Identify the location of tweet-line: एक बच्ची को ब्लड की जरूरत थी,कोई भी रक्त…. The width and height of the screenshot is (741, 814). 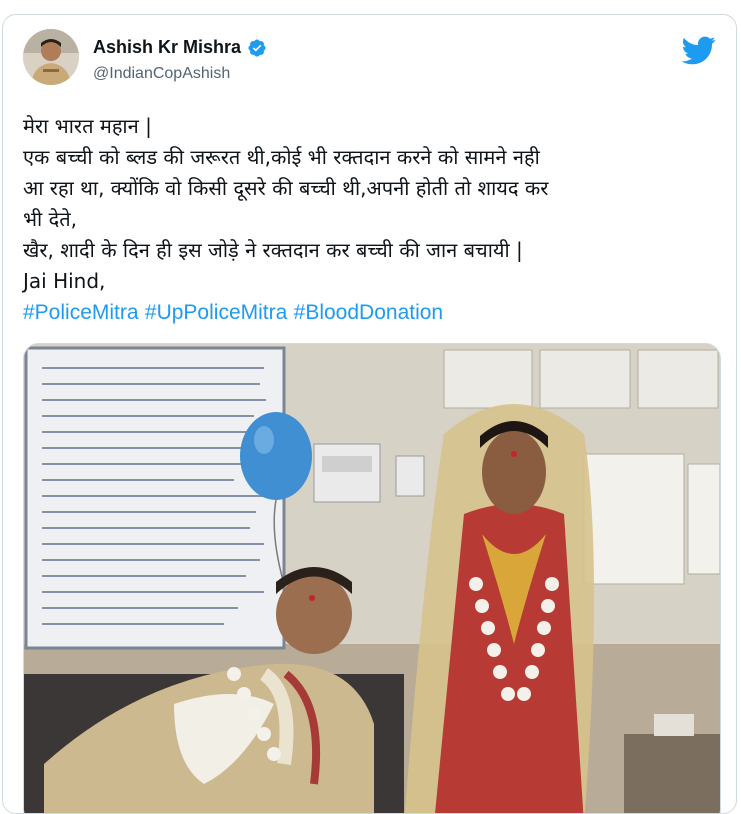
(281, 157).